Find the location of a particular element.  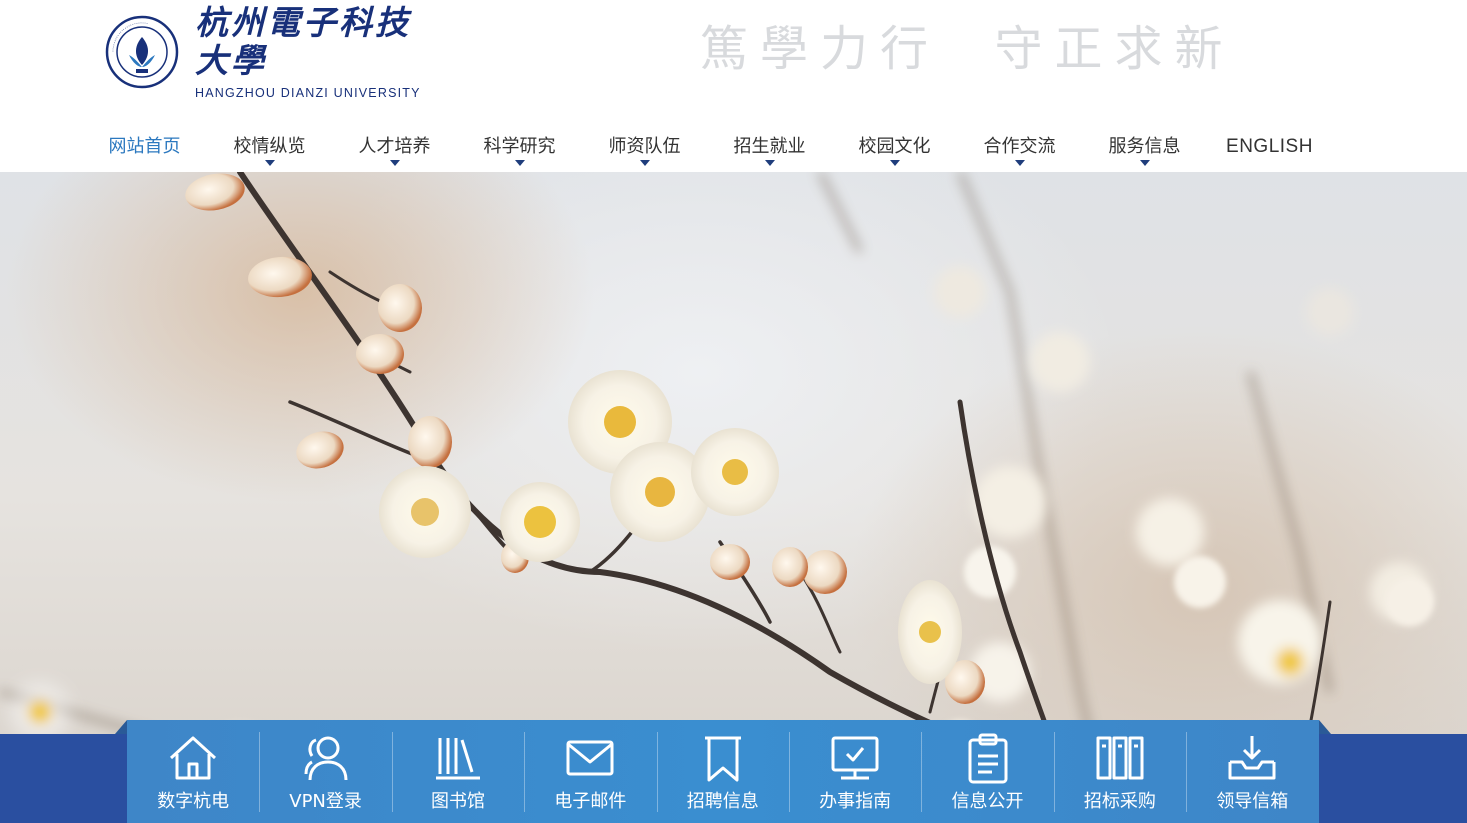

quicklink-info-disclosure: 信息公开 is located at coordinates (987, 771).